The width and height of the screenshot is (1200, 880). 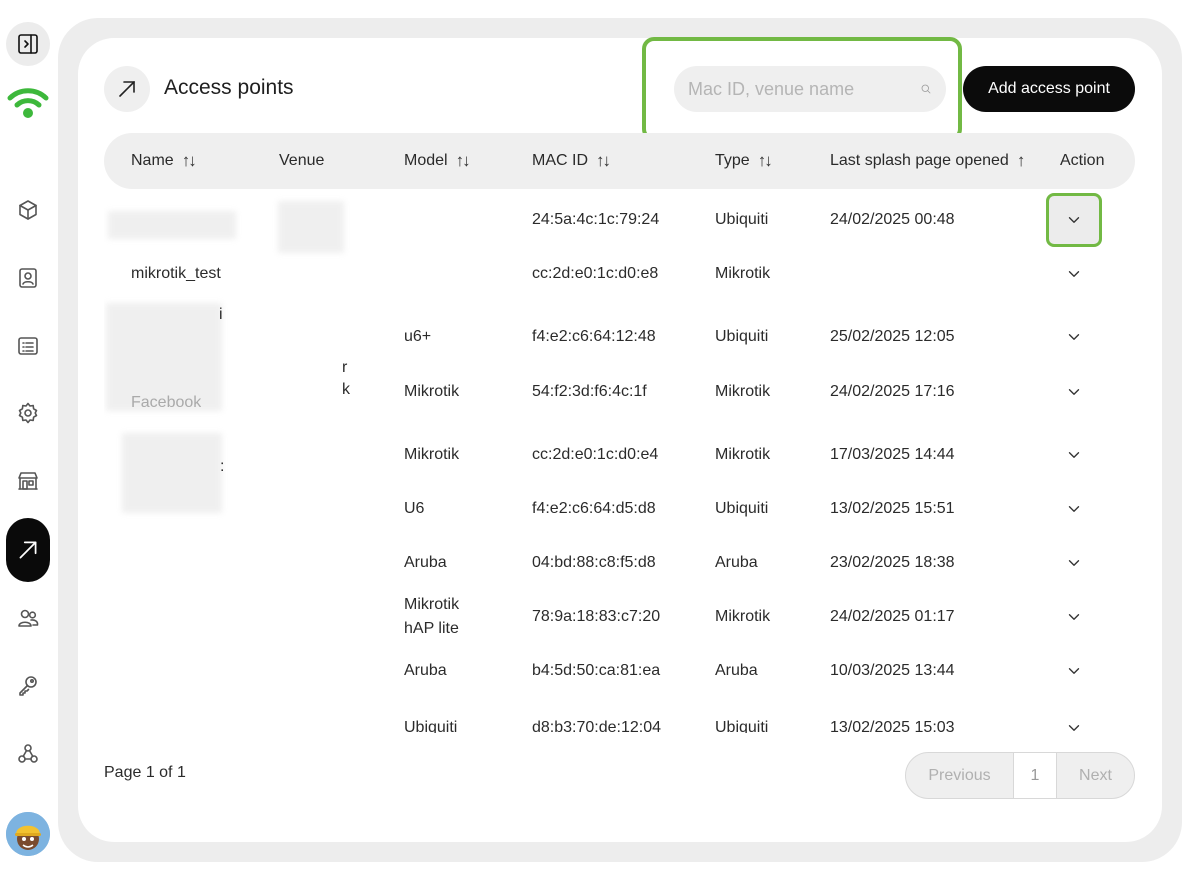 What do you see at coordinates (927, 161) in the screenshot?
I see `column-header-last-splash: Last splash page opened ↑` at bounding box center [927, 161].